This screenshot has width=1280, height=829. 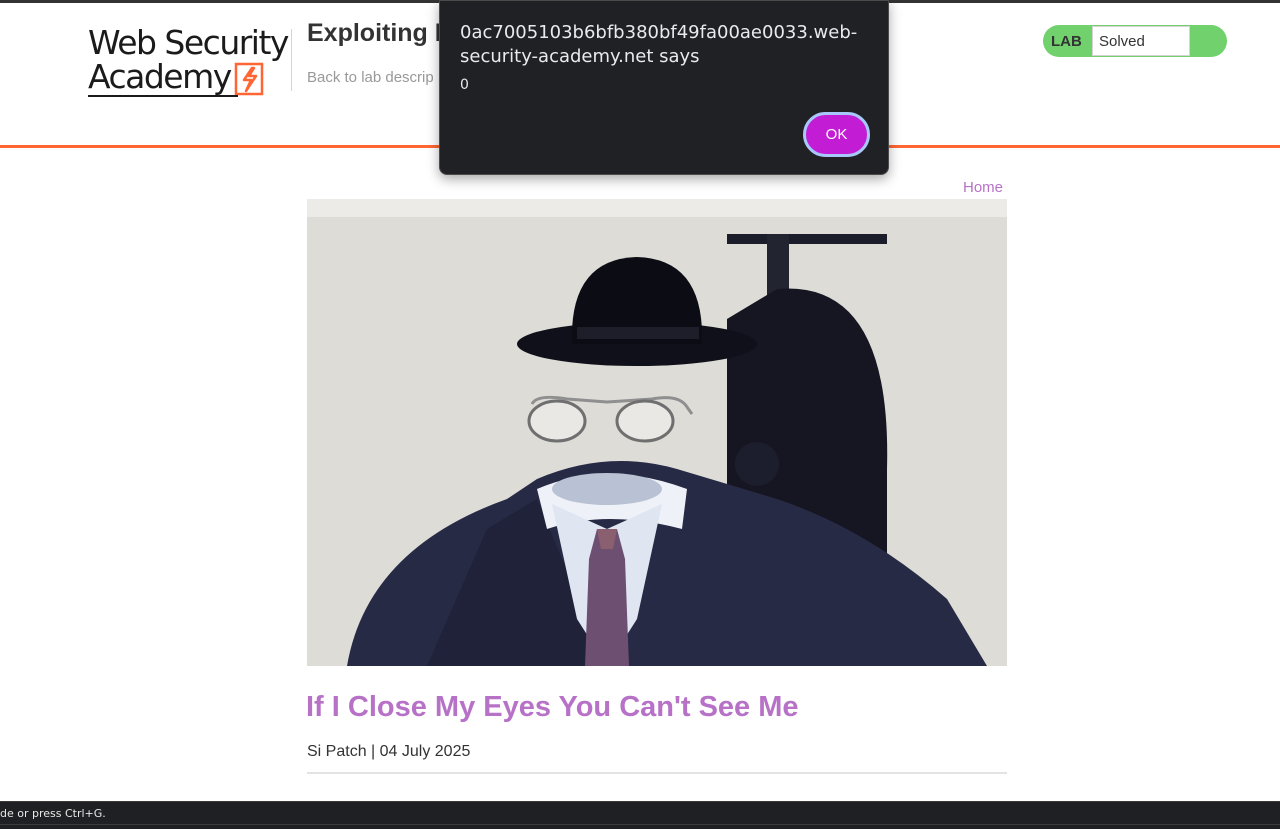 I want to click on back-to-lab-description-link: Back to lab descrip, so click(x=370, y=77).